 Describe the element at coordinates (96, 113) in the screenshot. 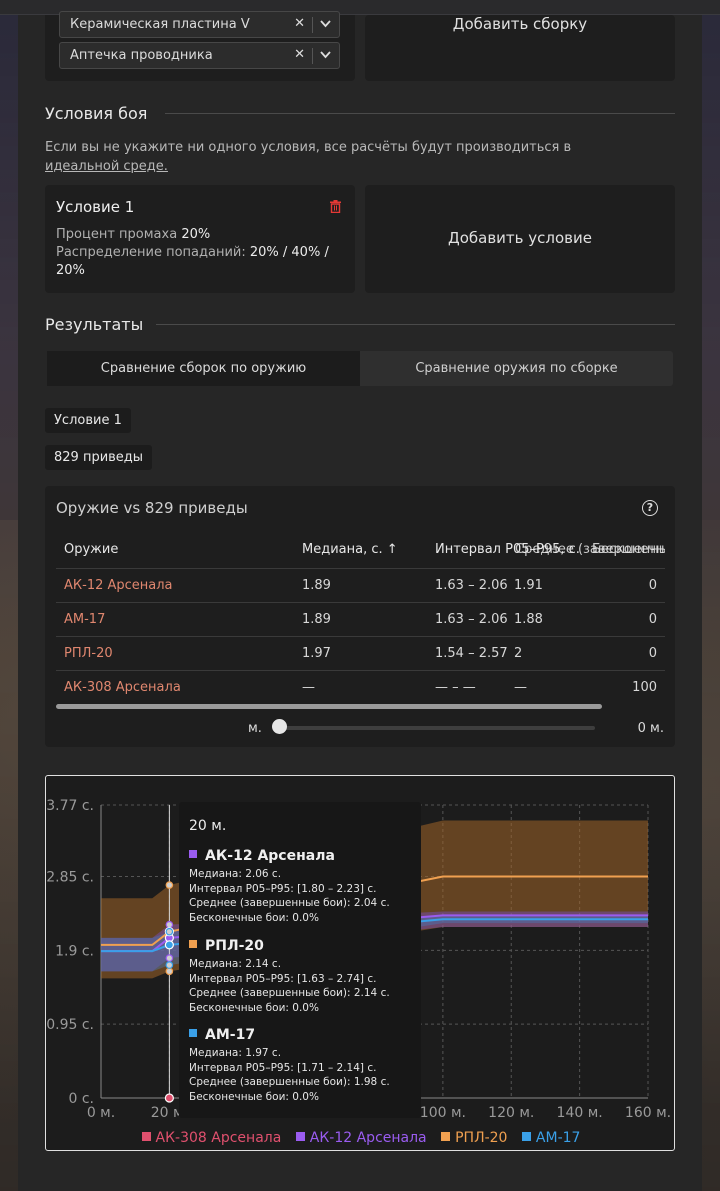

I see `conditions-heading: Условия боя` at that location.